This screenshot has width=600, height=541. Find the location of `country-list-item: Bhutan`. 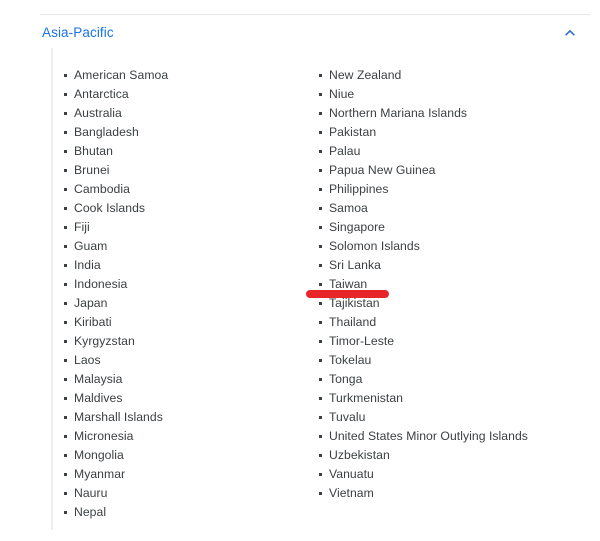

country-list-item: Bhutan is located at coordinates (183, 151).